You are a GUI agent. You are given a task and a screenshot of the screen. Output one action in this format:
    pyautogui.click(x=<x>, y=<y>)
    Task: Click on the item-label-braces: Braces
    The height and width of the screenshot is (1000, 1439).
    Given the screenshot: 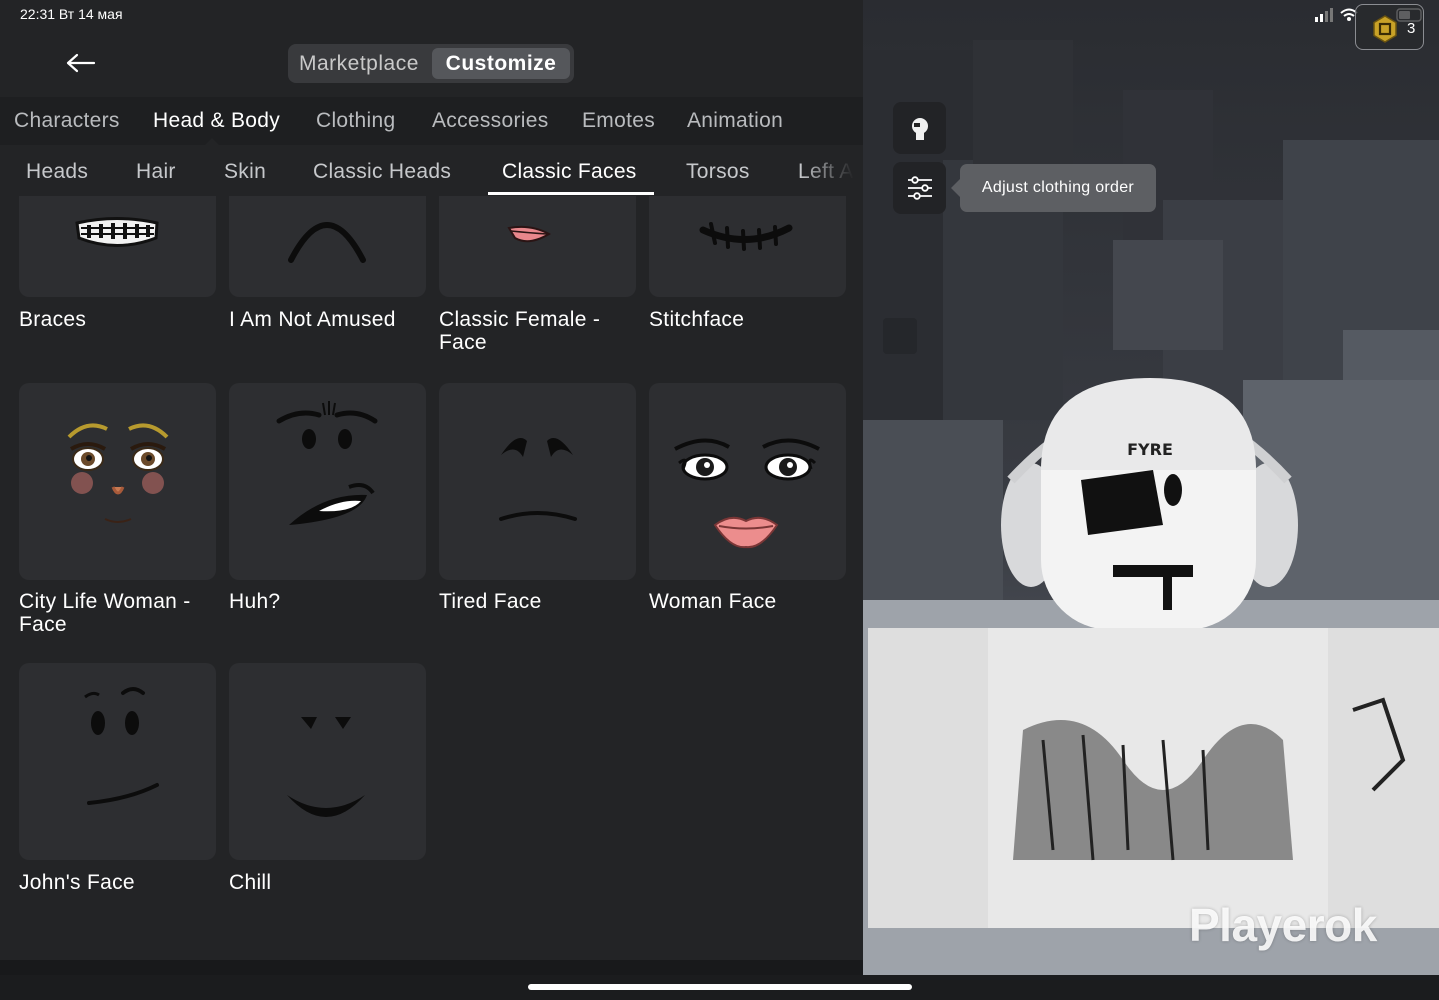 What is the action you would take?
    pyautogui.click(x=53, y=319)
    